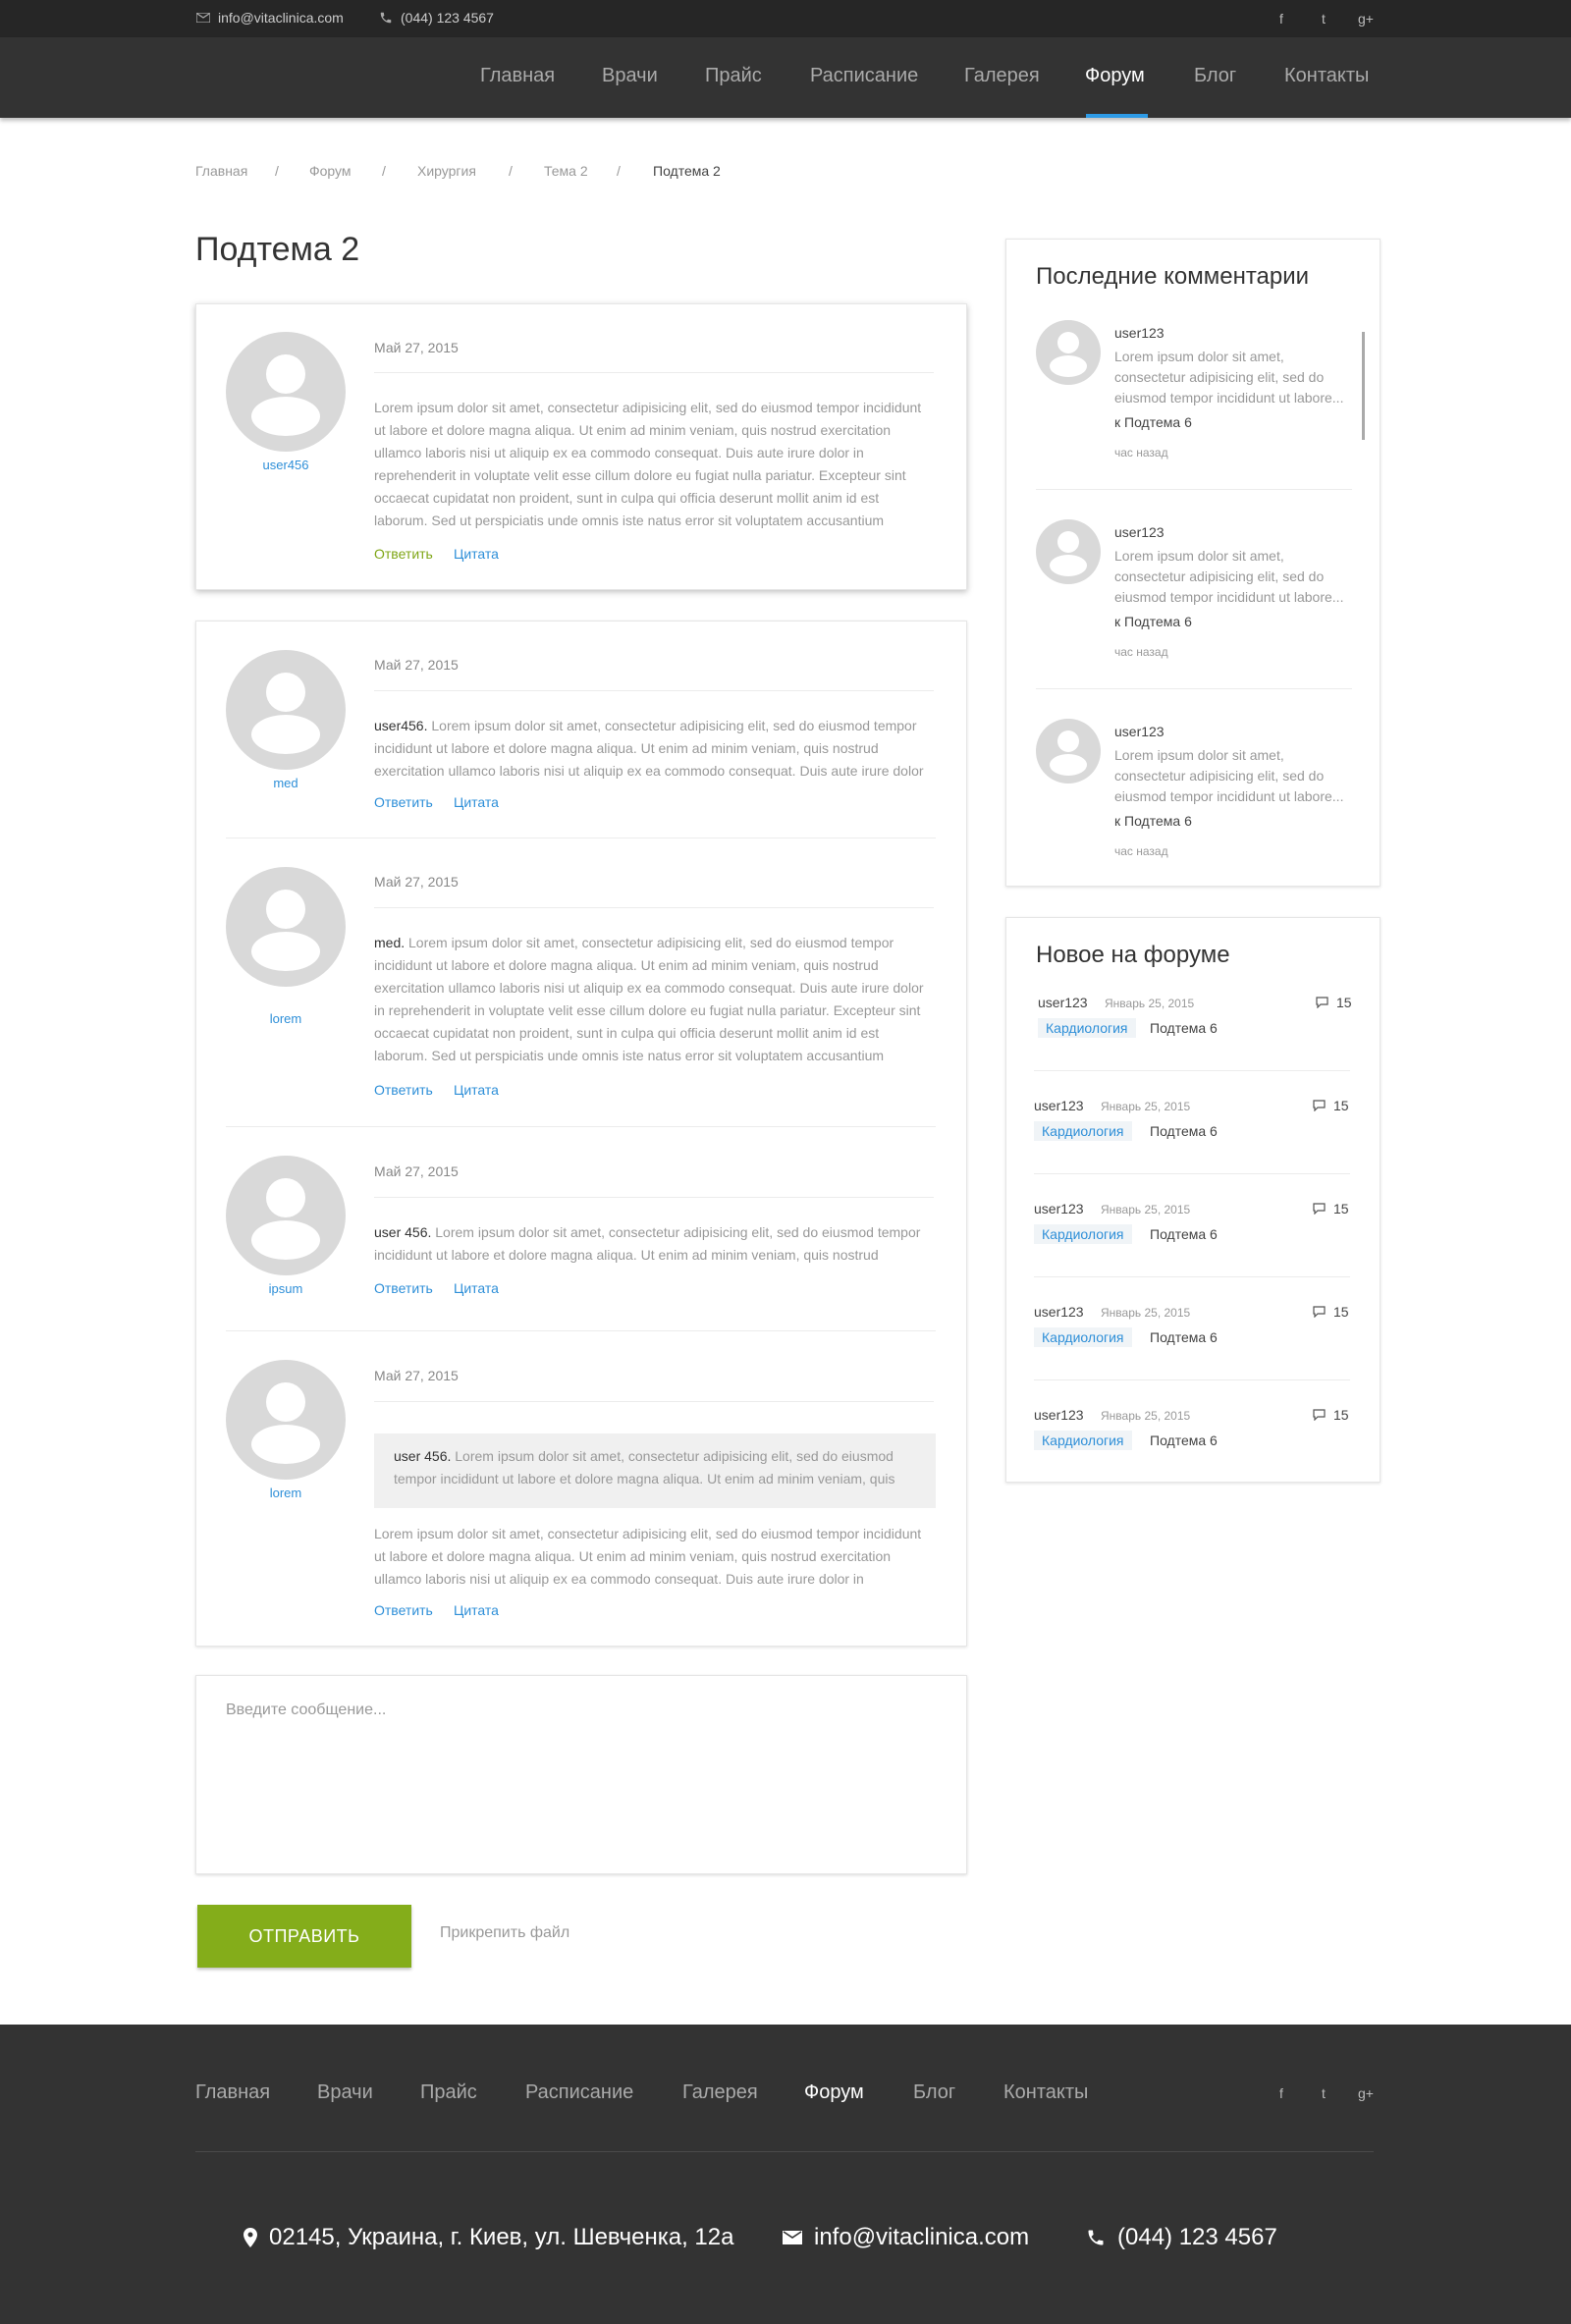  I want to click on breadcrumb-forum: Форум, so click(330, 171).